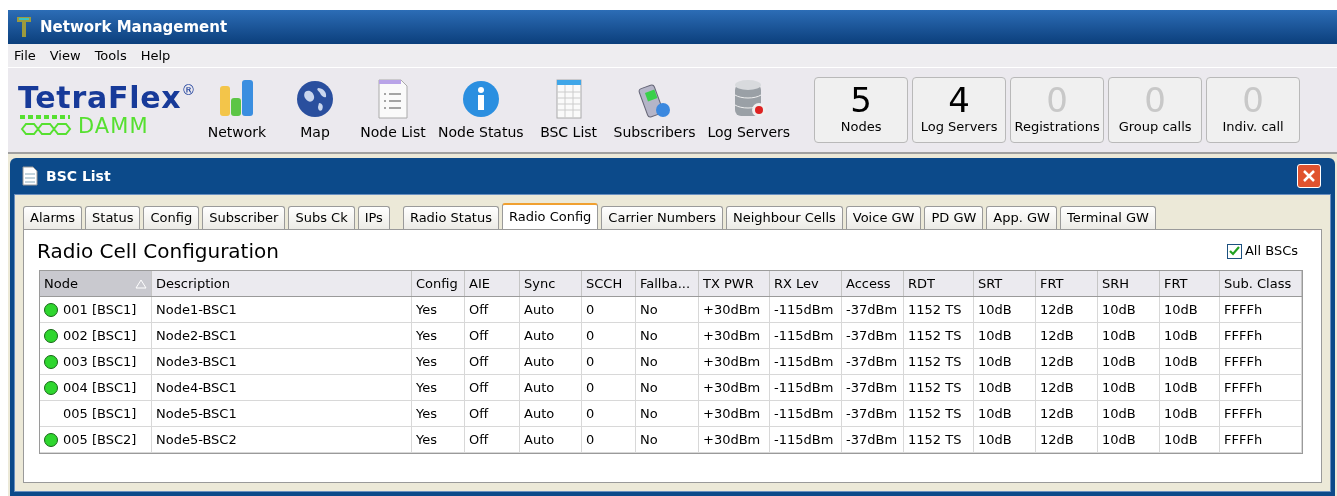 The width and height of the screenshot is (1337, 496). What do you see at coordinates (1107, 217) in the screenshot?
I see `tab: Terminal GW` at bounding box center [1107, 217].